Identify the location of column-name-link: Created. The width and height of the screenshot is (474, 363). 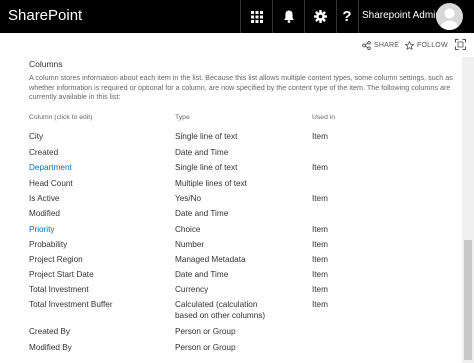
(43, 153).